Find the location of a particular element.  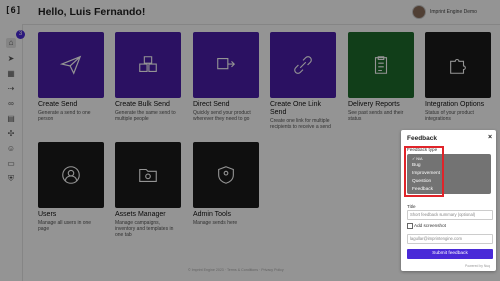

screenshot-label: Add screenshot is located at coordinates (430, 225).